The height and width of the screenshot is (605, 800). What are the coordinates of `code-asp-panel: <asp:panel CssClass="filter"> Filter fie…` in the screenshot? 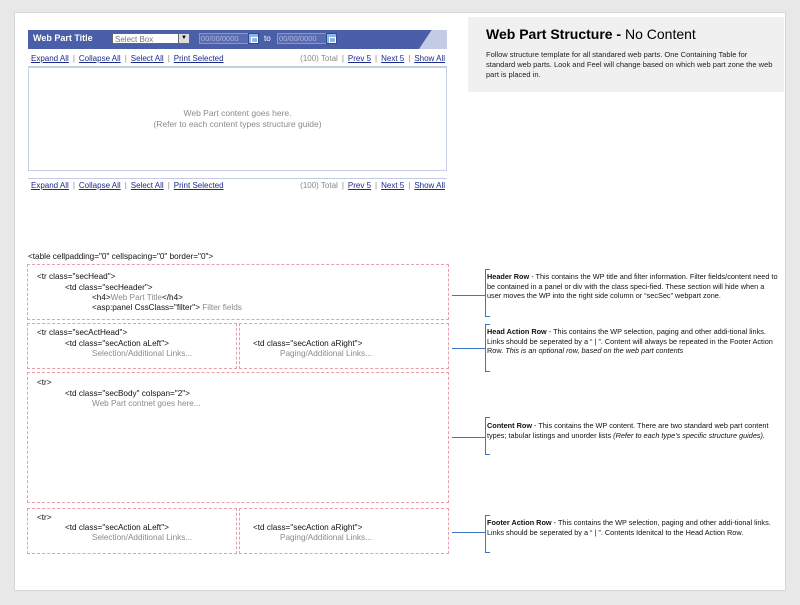 It's located at (167, 307).